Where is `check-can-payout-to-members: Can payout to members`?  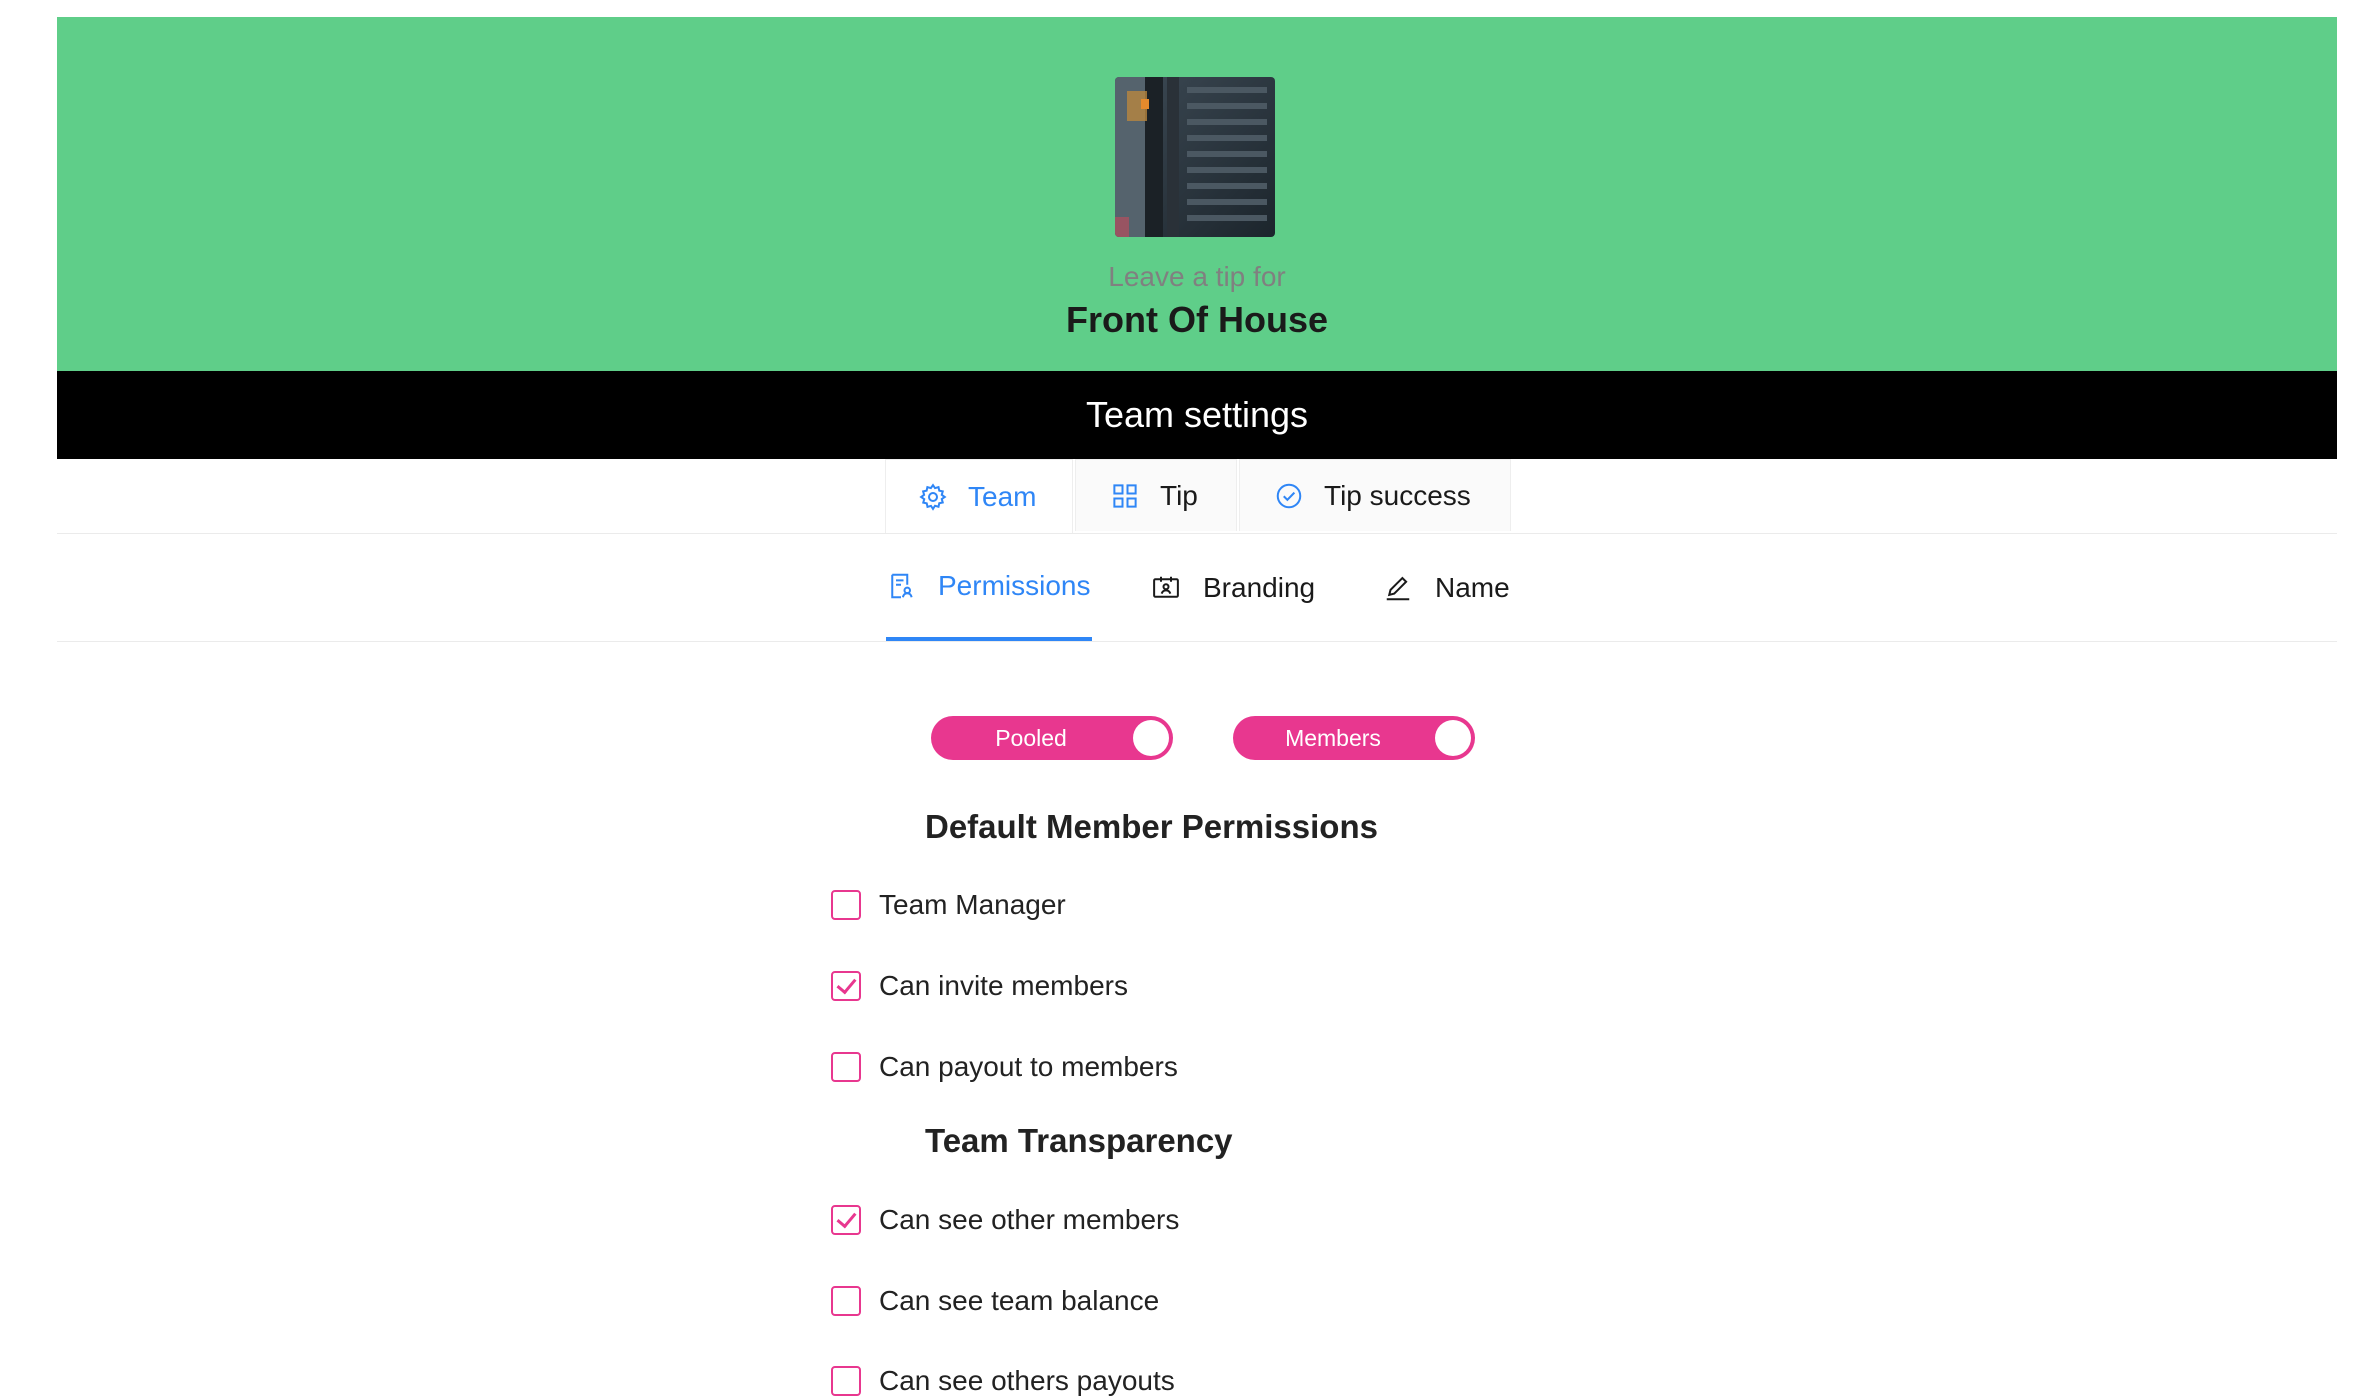 check-can-payout-to-members: Can payout to members is located at coordinates (1004, 1067).